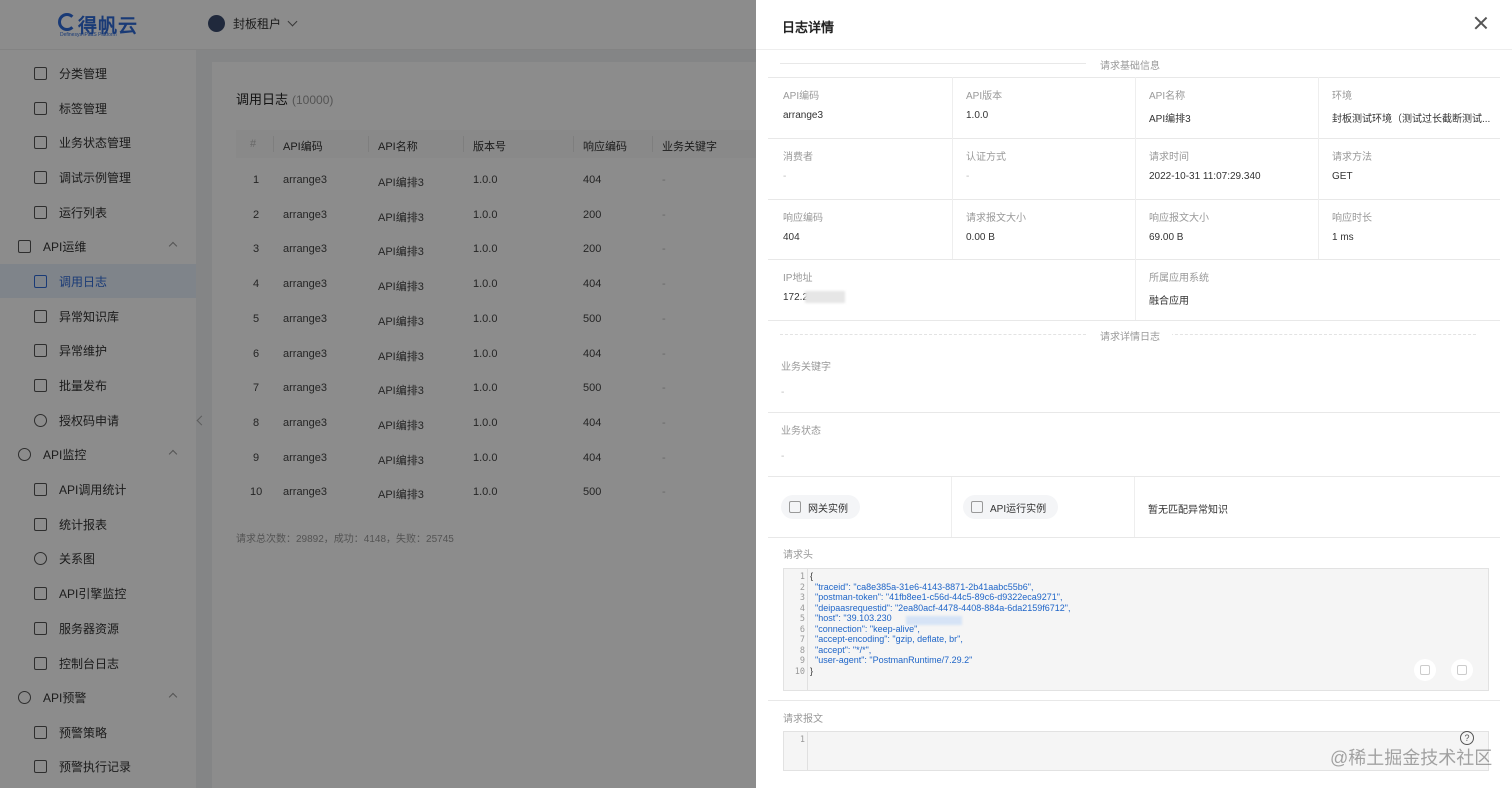 Image resolution: width=1512 pixels, height=788 pixels. Describe the element at coordinates (783, 456) in the screenshot. I see `biz-status-value: -` at that location.